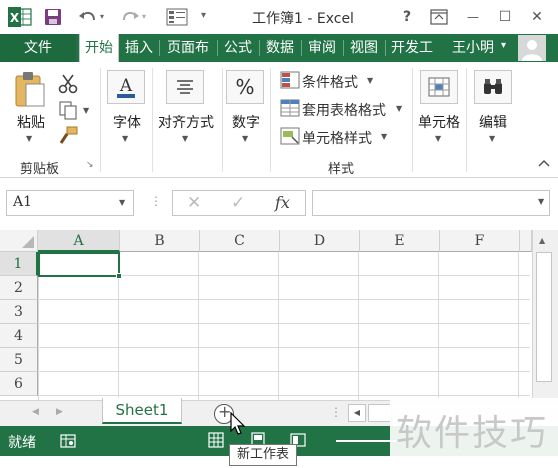  I want to click on row-header-6: 6, so click(19, 384).